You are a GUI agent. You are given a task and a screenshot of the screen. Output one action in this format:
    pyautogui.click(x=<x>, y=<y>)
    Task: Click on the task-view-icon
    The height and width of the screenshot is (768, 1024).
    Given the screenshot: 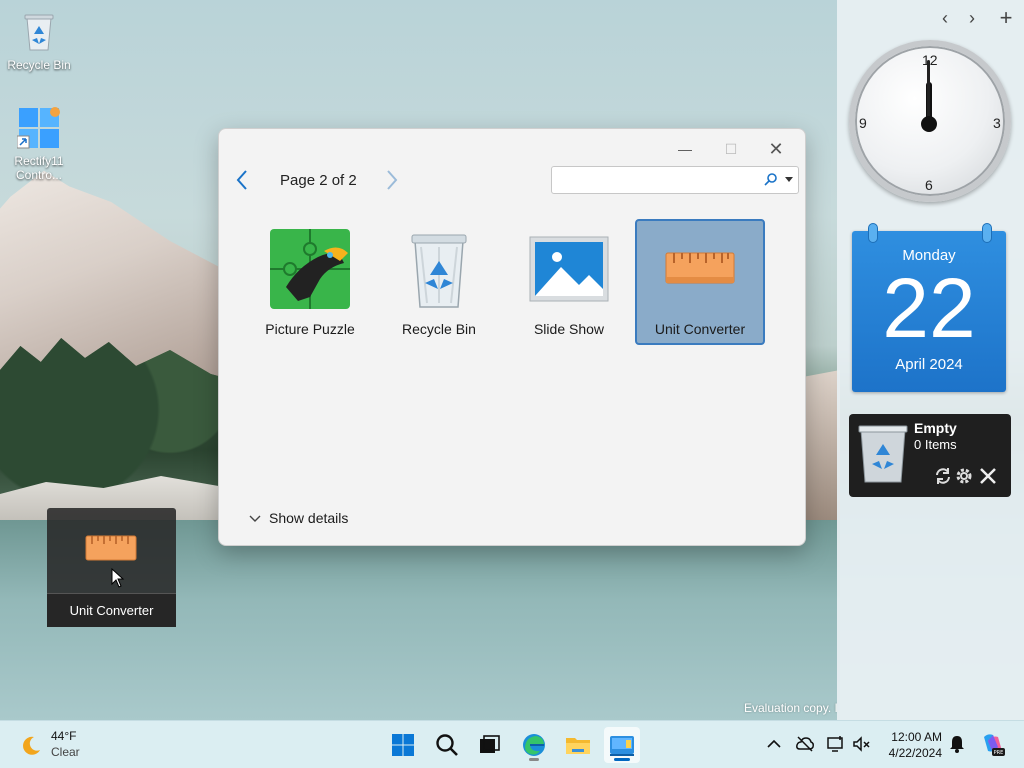 What is the action you would take?
    pyautogui.click(x=490, y=744)
    